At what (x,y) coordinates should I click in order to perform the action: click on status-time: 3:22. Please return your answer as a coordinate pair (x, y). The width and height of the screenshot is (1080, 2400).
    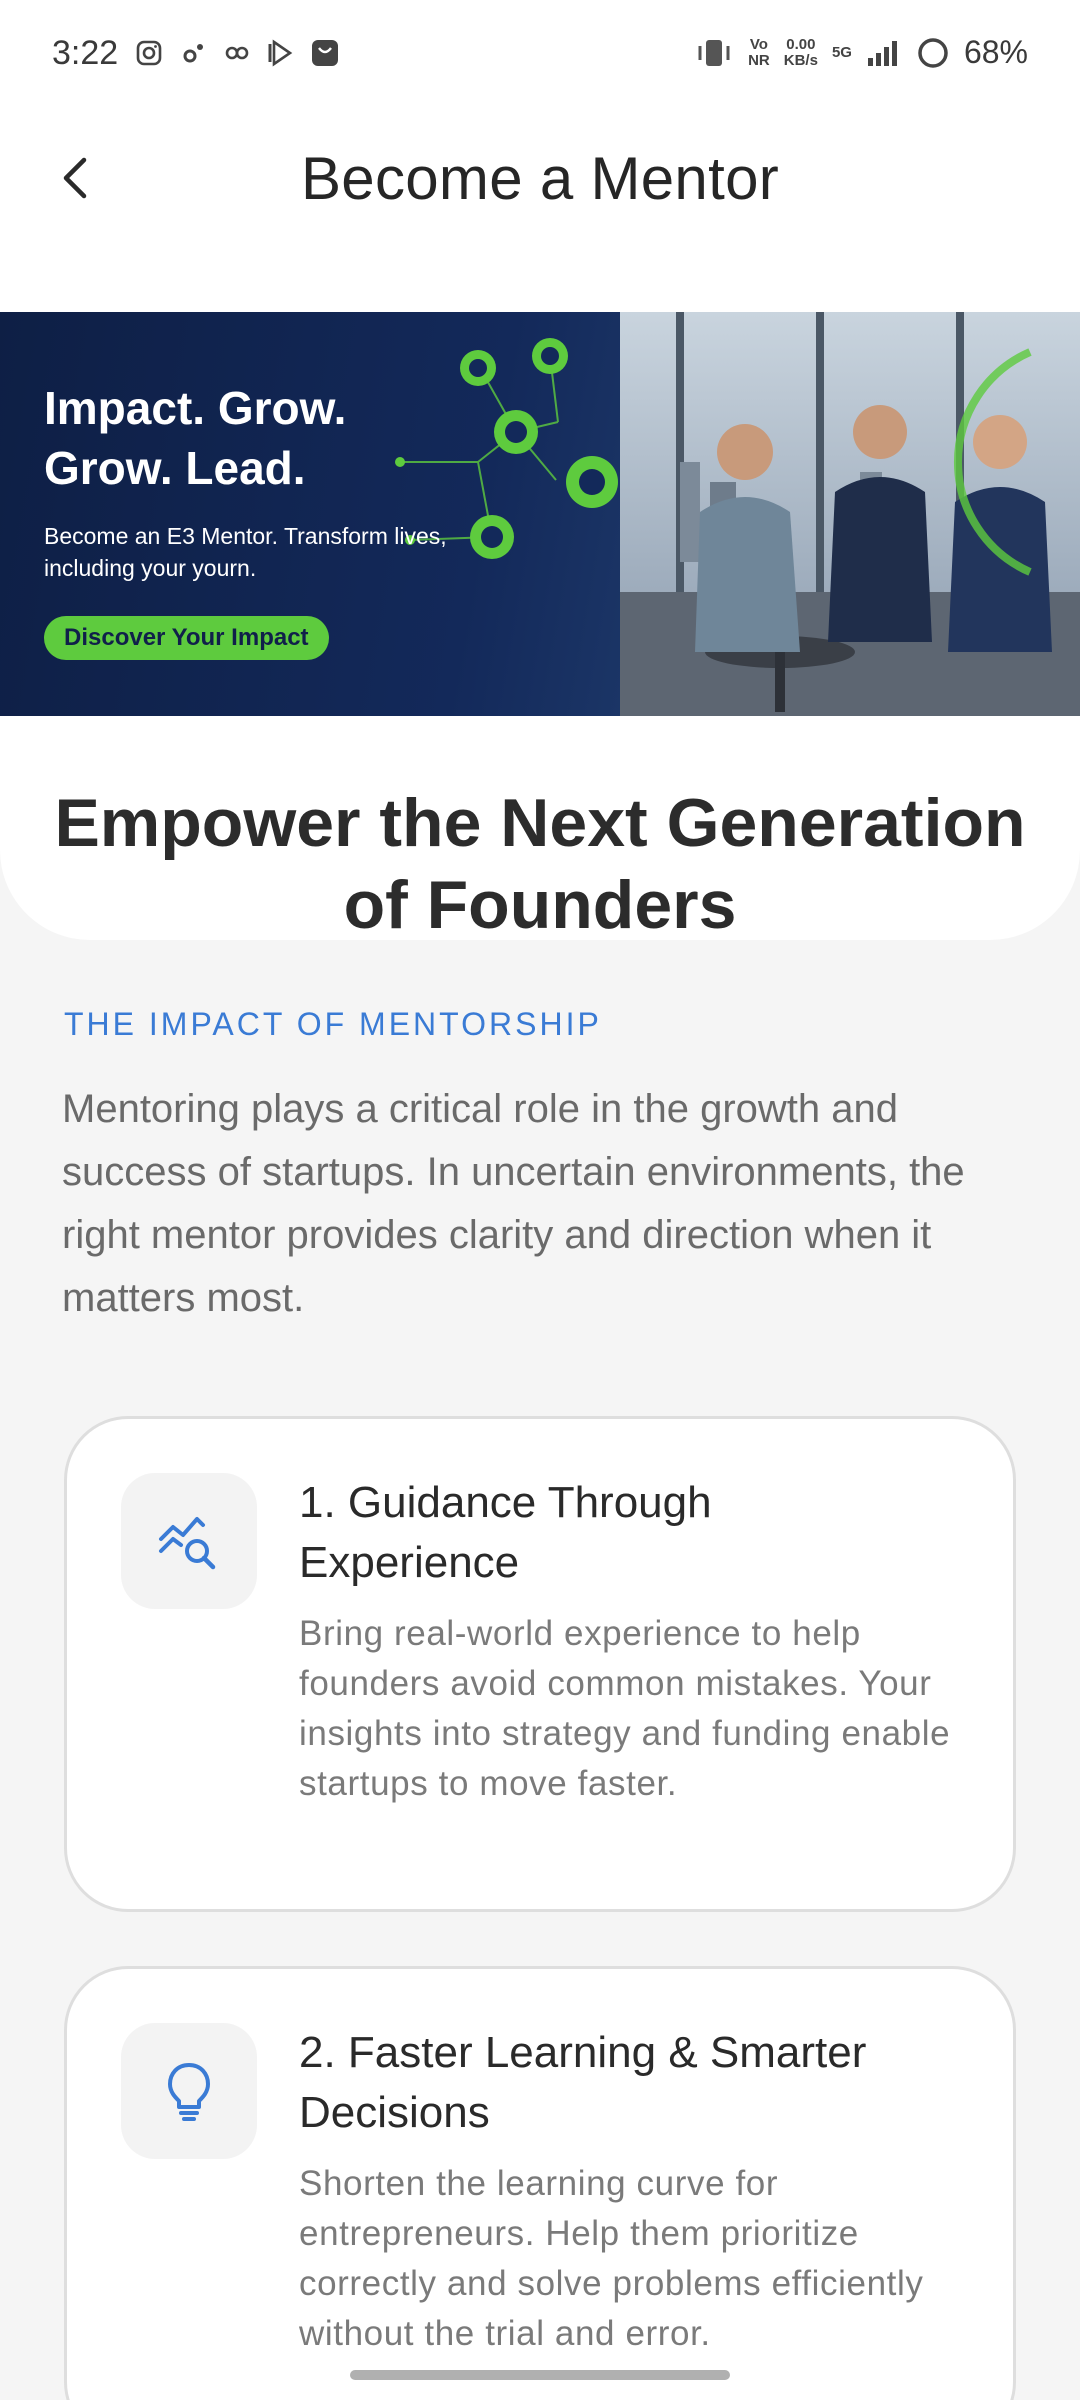
    Looking at the image, I should click on (85, 53).